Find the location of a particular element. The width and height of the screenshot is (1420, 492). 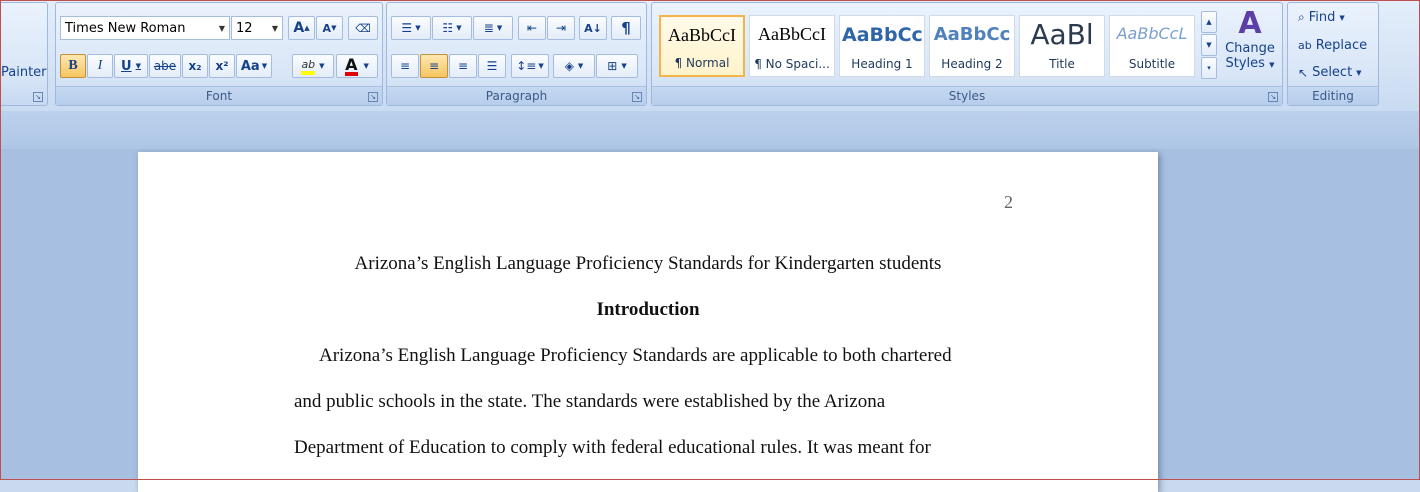

align-right-button: ≡ is located at coordinates (463, 66).